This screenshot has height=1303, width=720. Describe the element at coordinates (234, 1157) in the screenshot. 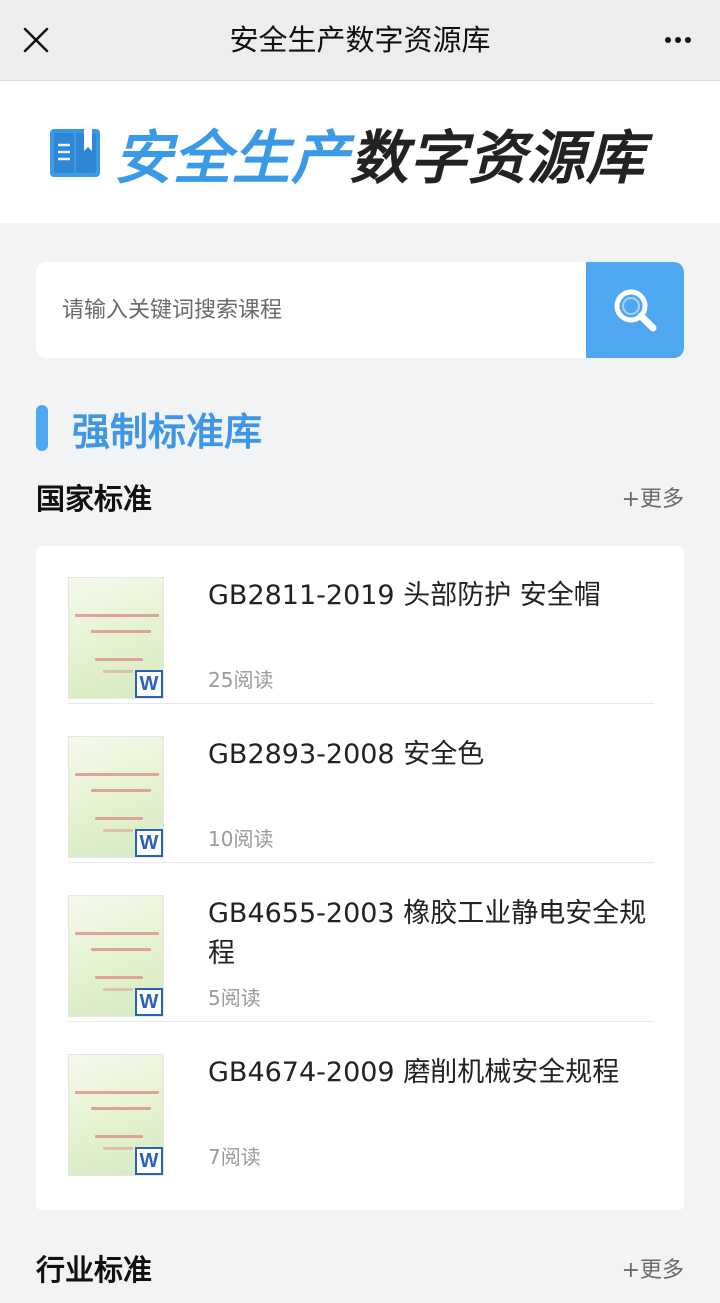

I see `item-read-count: 7阅读` at that location.